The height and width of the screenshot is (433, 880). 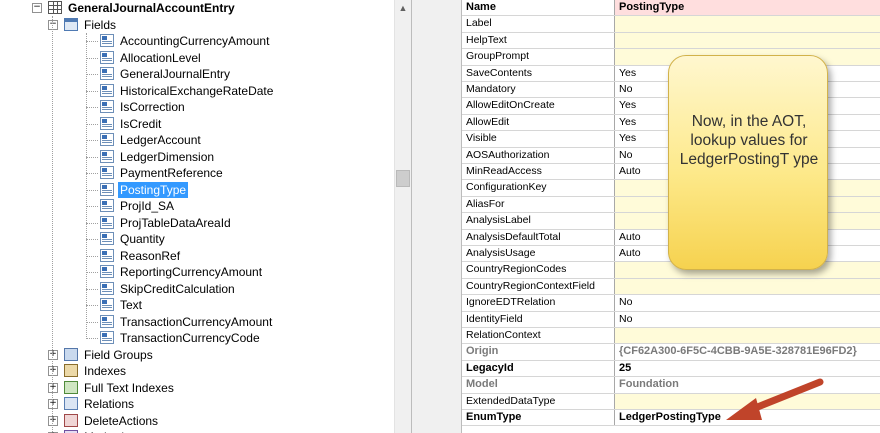 I want to click on property-name: ConfigurationKey, so click(x=538, y=188).